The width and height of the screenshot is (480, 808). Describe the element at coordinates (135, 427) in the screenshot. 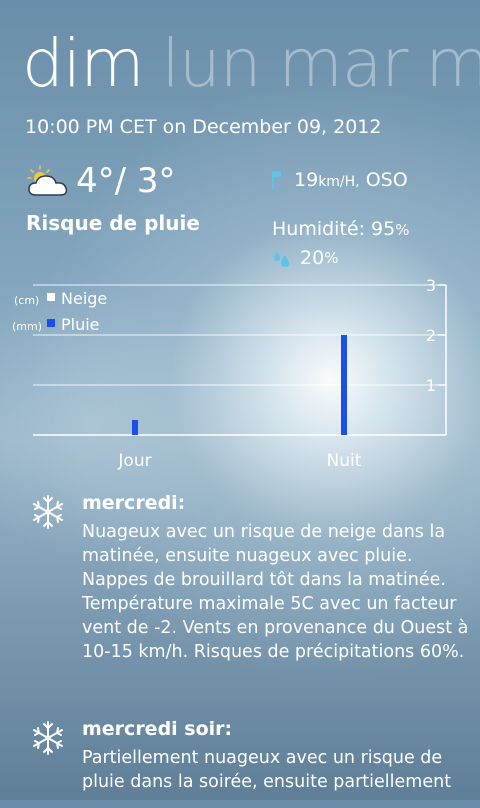

I see `bar-pluie-jour` at that location.